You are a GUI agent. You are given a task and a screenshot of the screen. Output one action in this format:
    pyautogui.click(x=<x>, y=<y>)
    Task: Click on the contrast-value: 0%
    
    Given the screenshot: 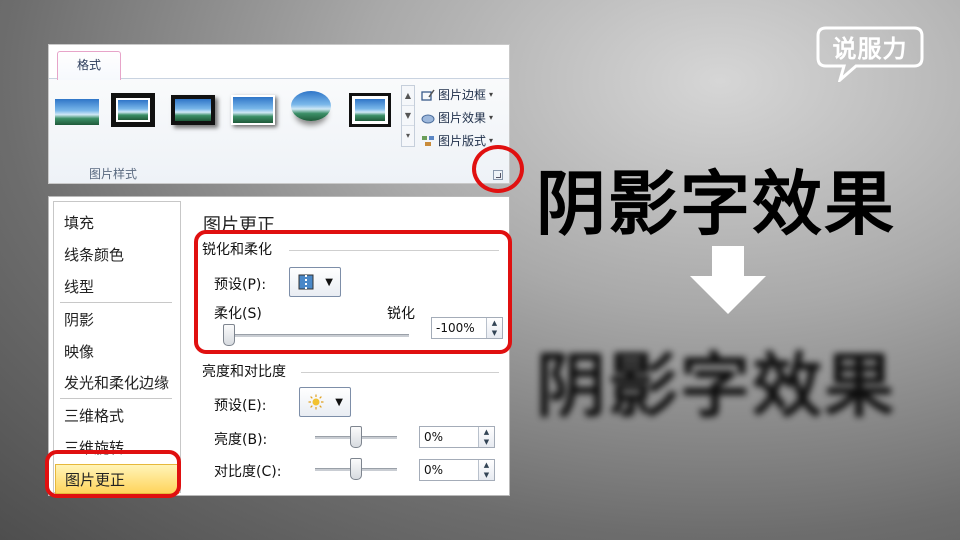 What is the action you would take?
    pyautogui.click(x=434, y=470)
    